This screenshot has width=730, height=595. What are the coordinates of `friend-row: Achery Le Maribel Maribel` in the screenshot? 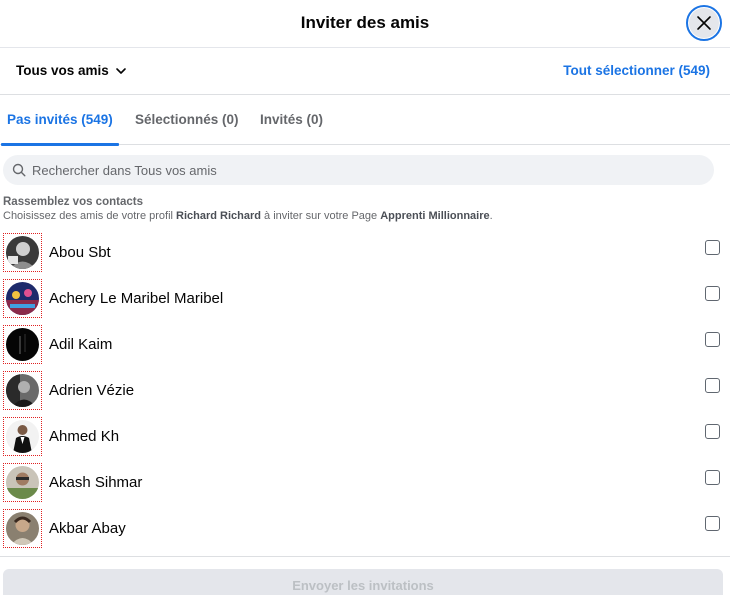 It's located at (365, 298).